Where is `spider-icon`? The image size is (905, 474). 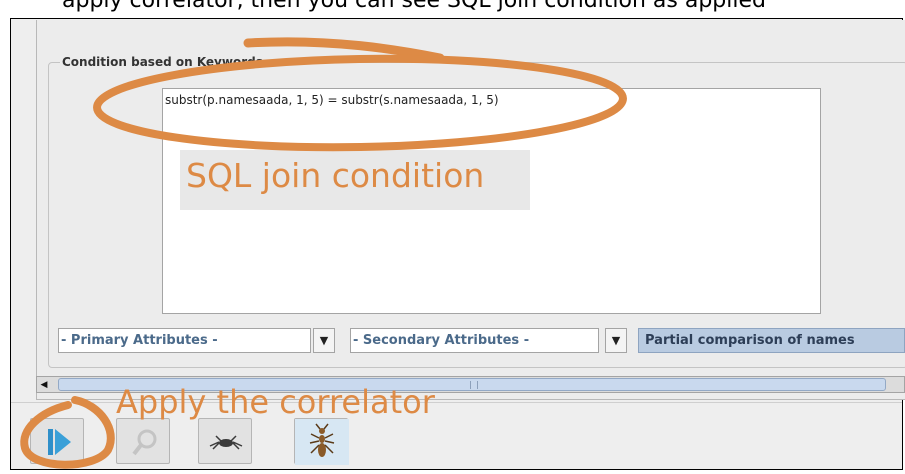 spider-icon is located at coordinates (226, 442).